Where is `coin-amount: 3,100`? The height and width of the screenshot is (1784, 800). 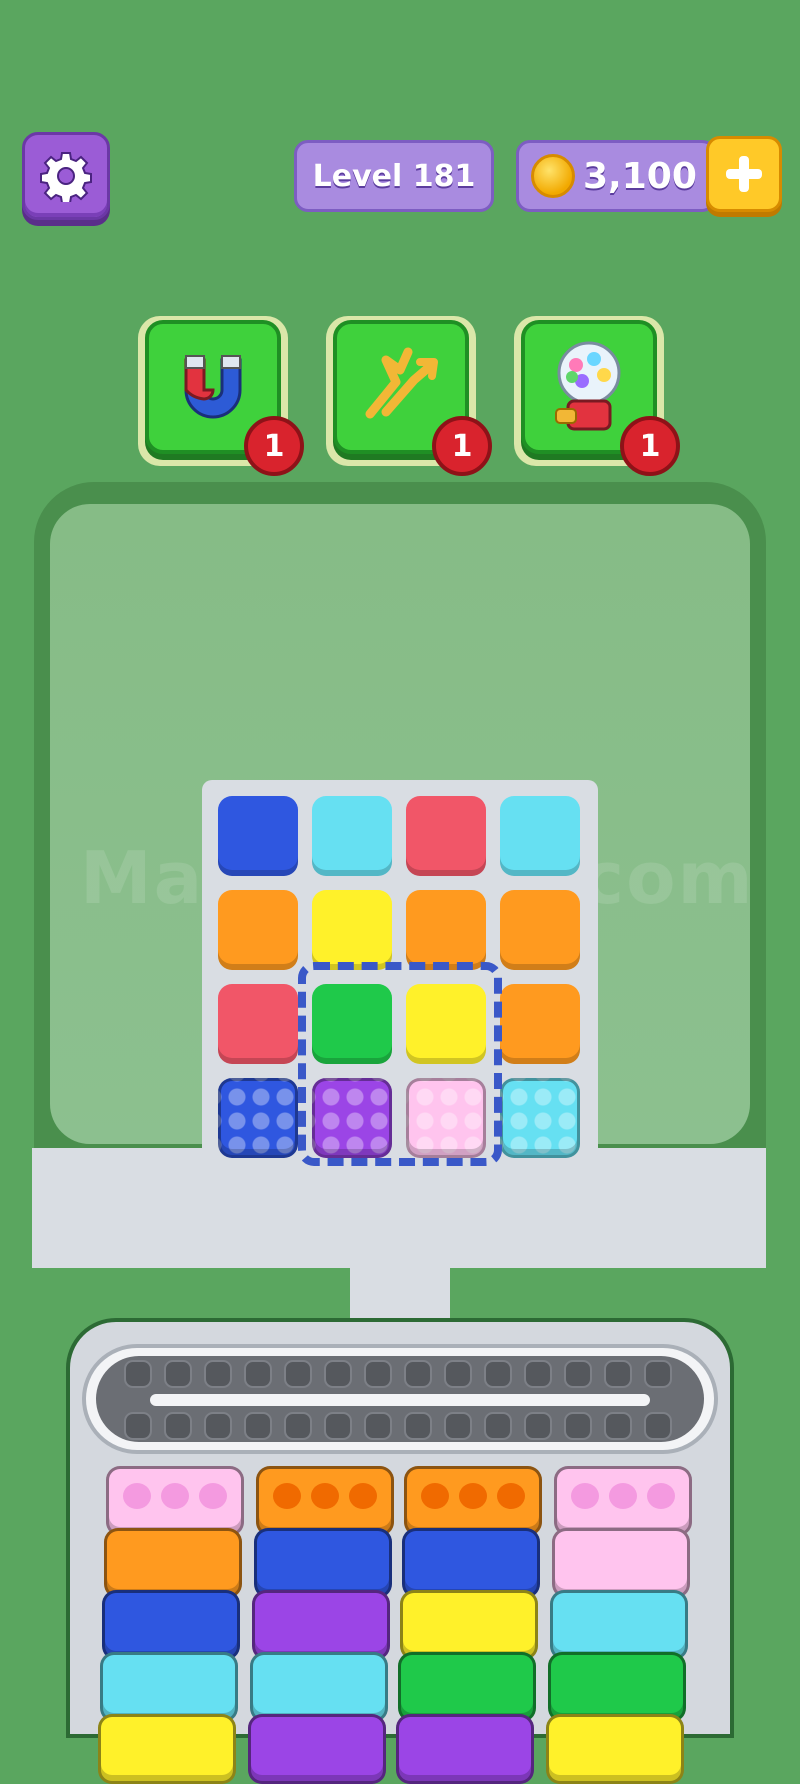
coin-amount: 3,100 is located at coordinates (640, 176).